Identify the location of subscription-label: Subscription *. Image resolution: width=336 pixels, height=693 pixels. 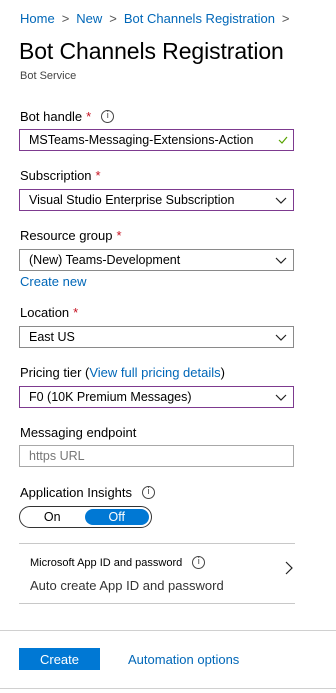
(60, 175).